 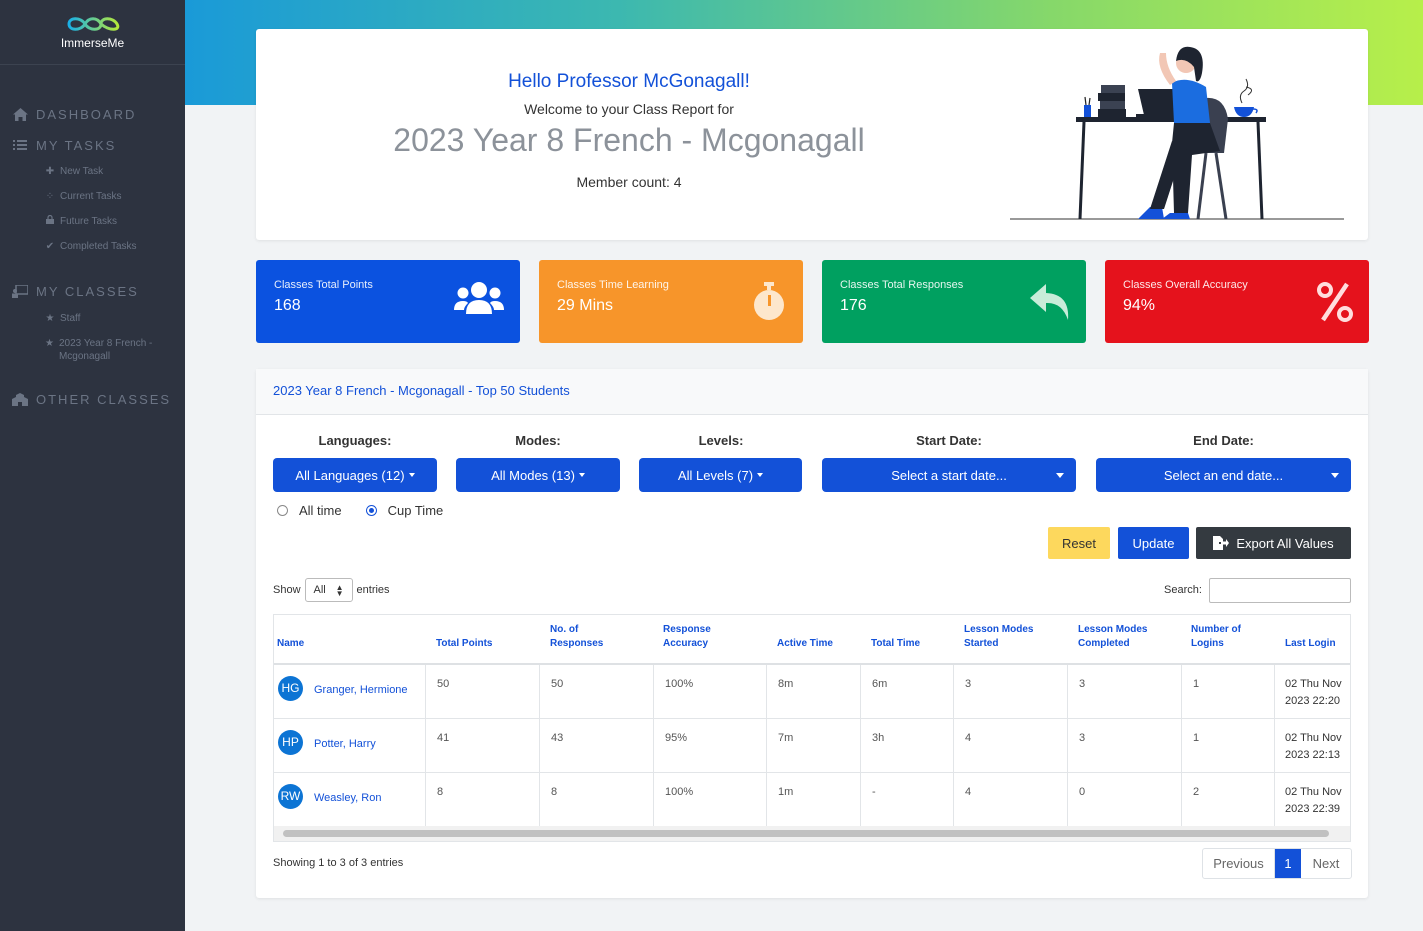 What do you see at coordinates (1221, 543) in the screenshot?
I see `file-export-icon` at bounding box center [1221, 543].